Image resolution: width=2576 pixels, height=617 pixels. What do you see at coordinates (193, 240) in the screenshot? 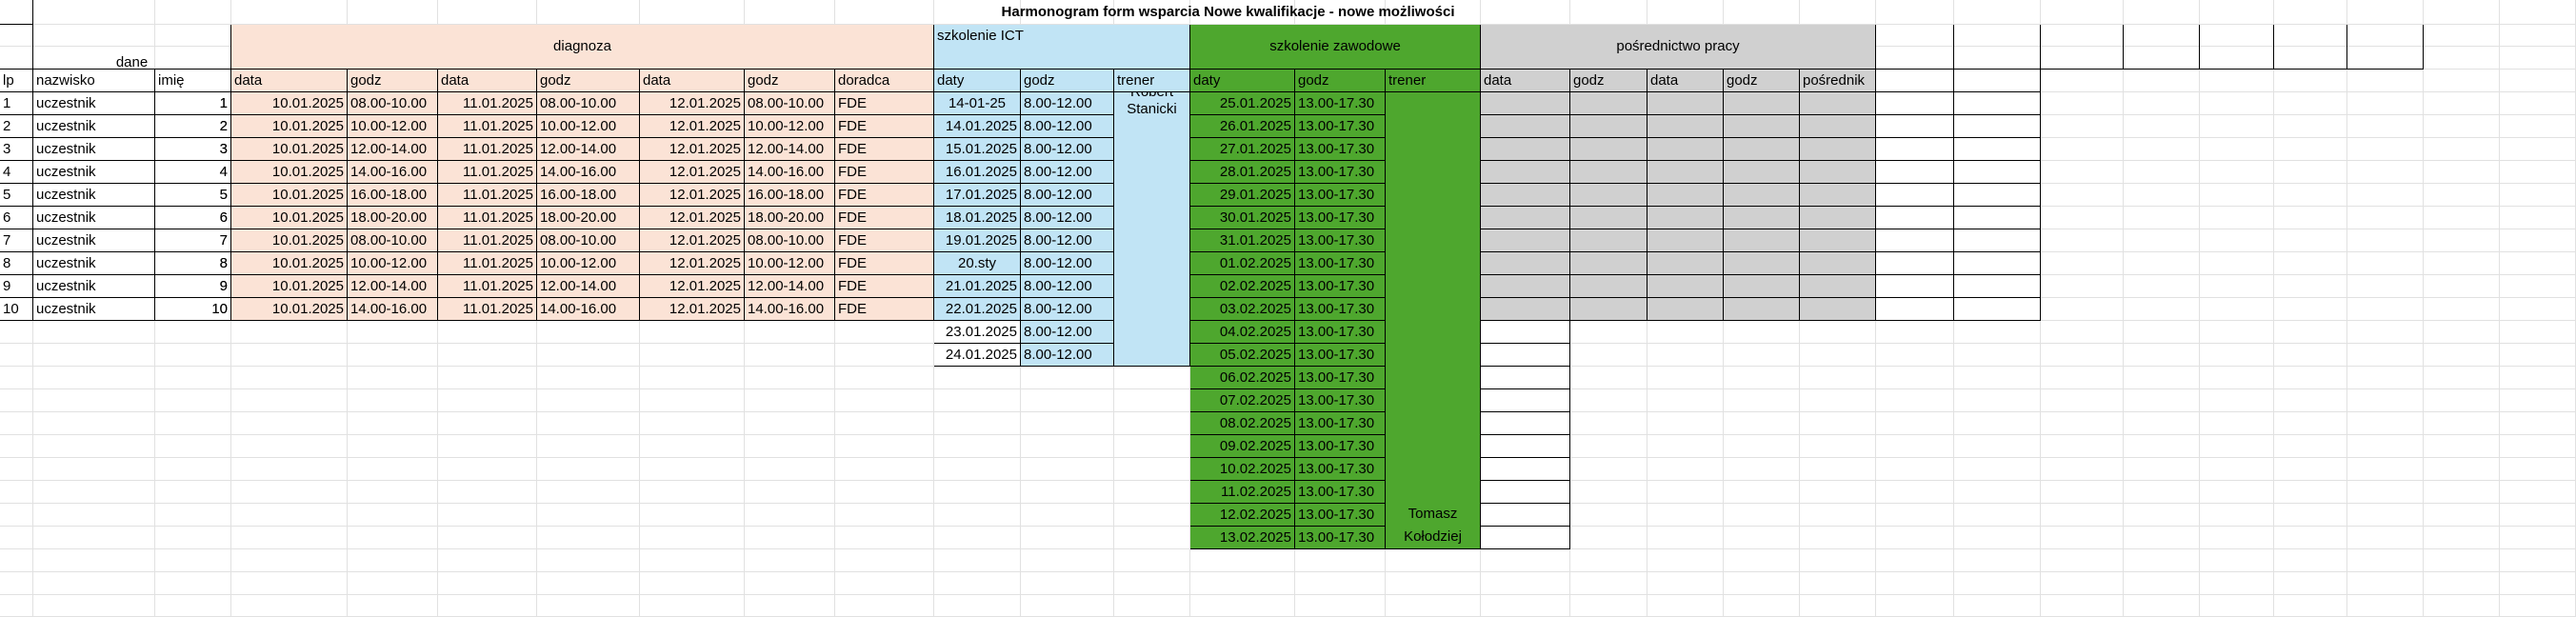
I see `row-imie: 7` at bounding box center [193, 240].